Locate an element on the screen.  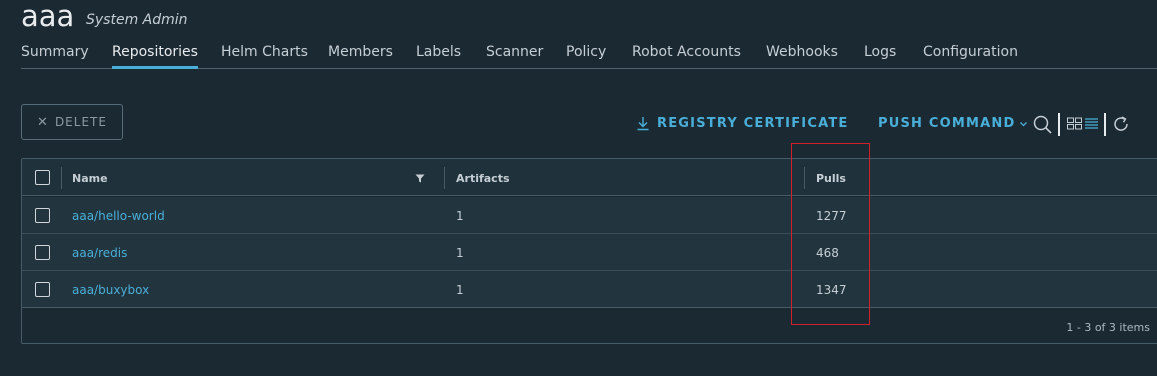
repository-name-link: aaa/hello-world is located at coordinates (118, 216).